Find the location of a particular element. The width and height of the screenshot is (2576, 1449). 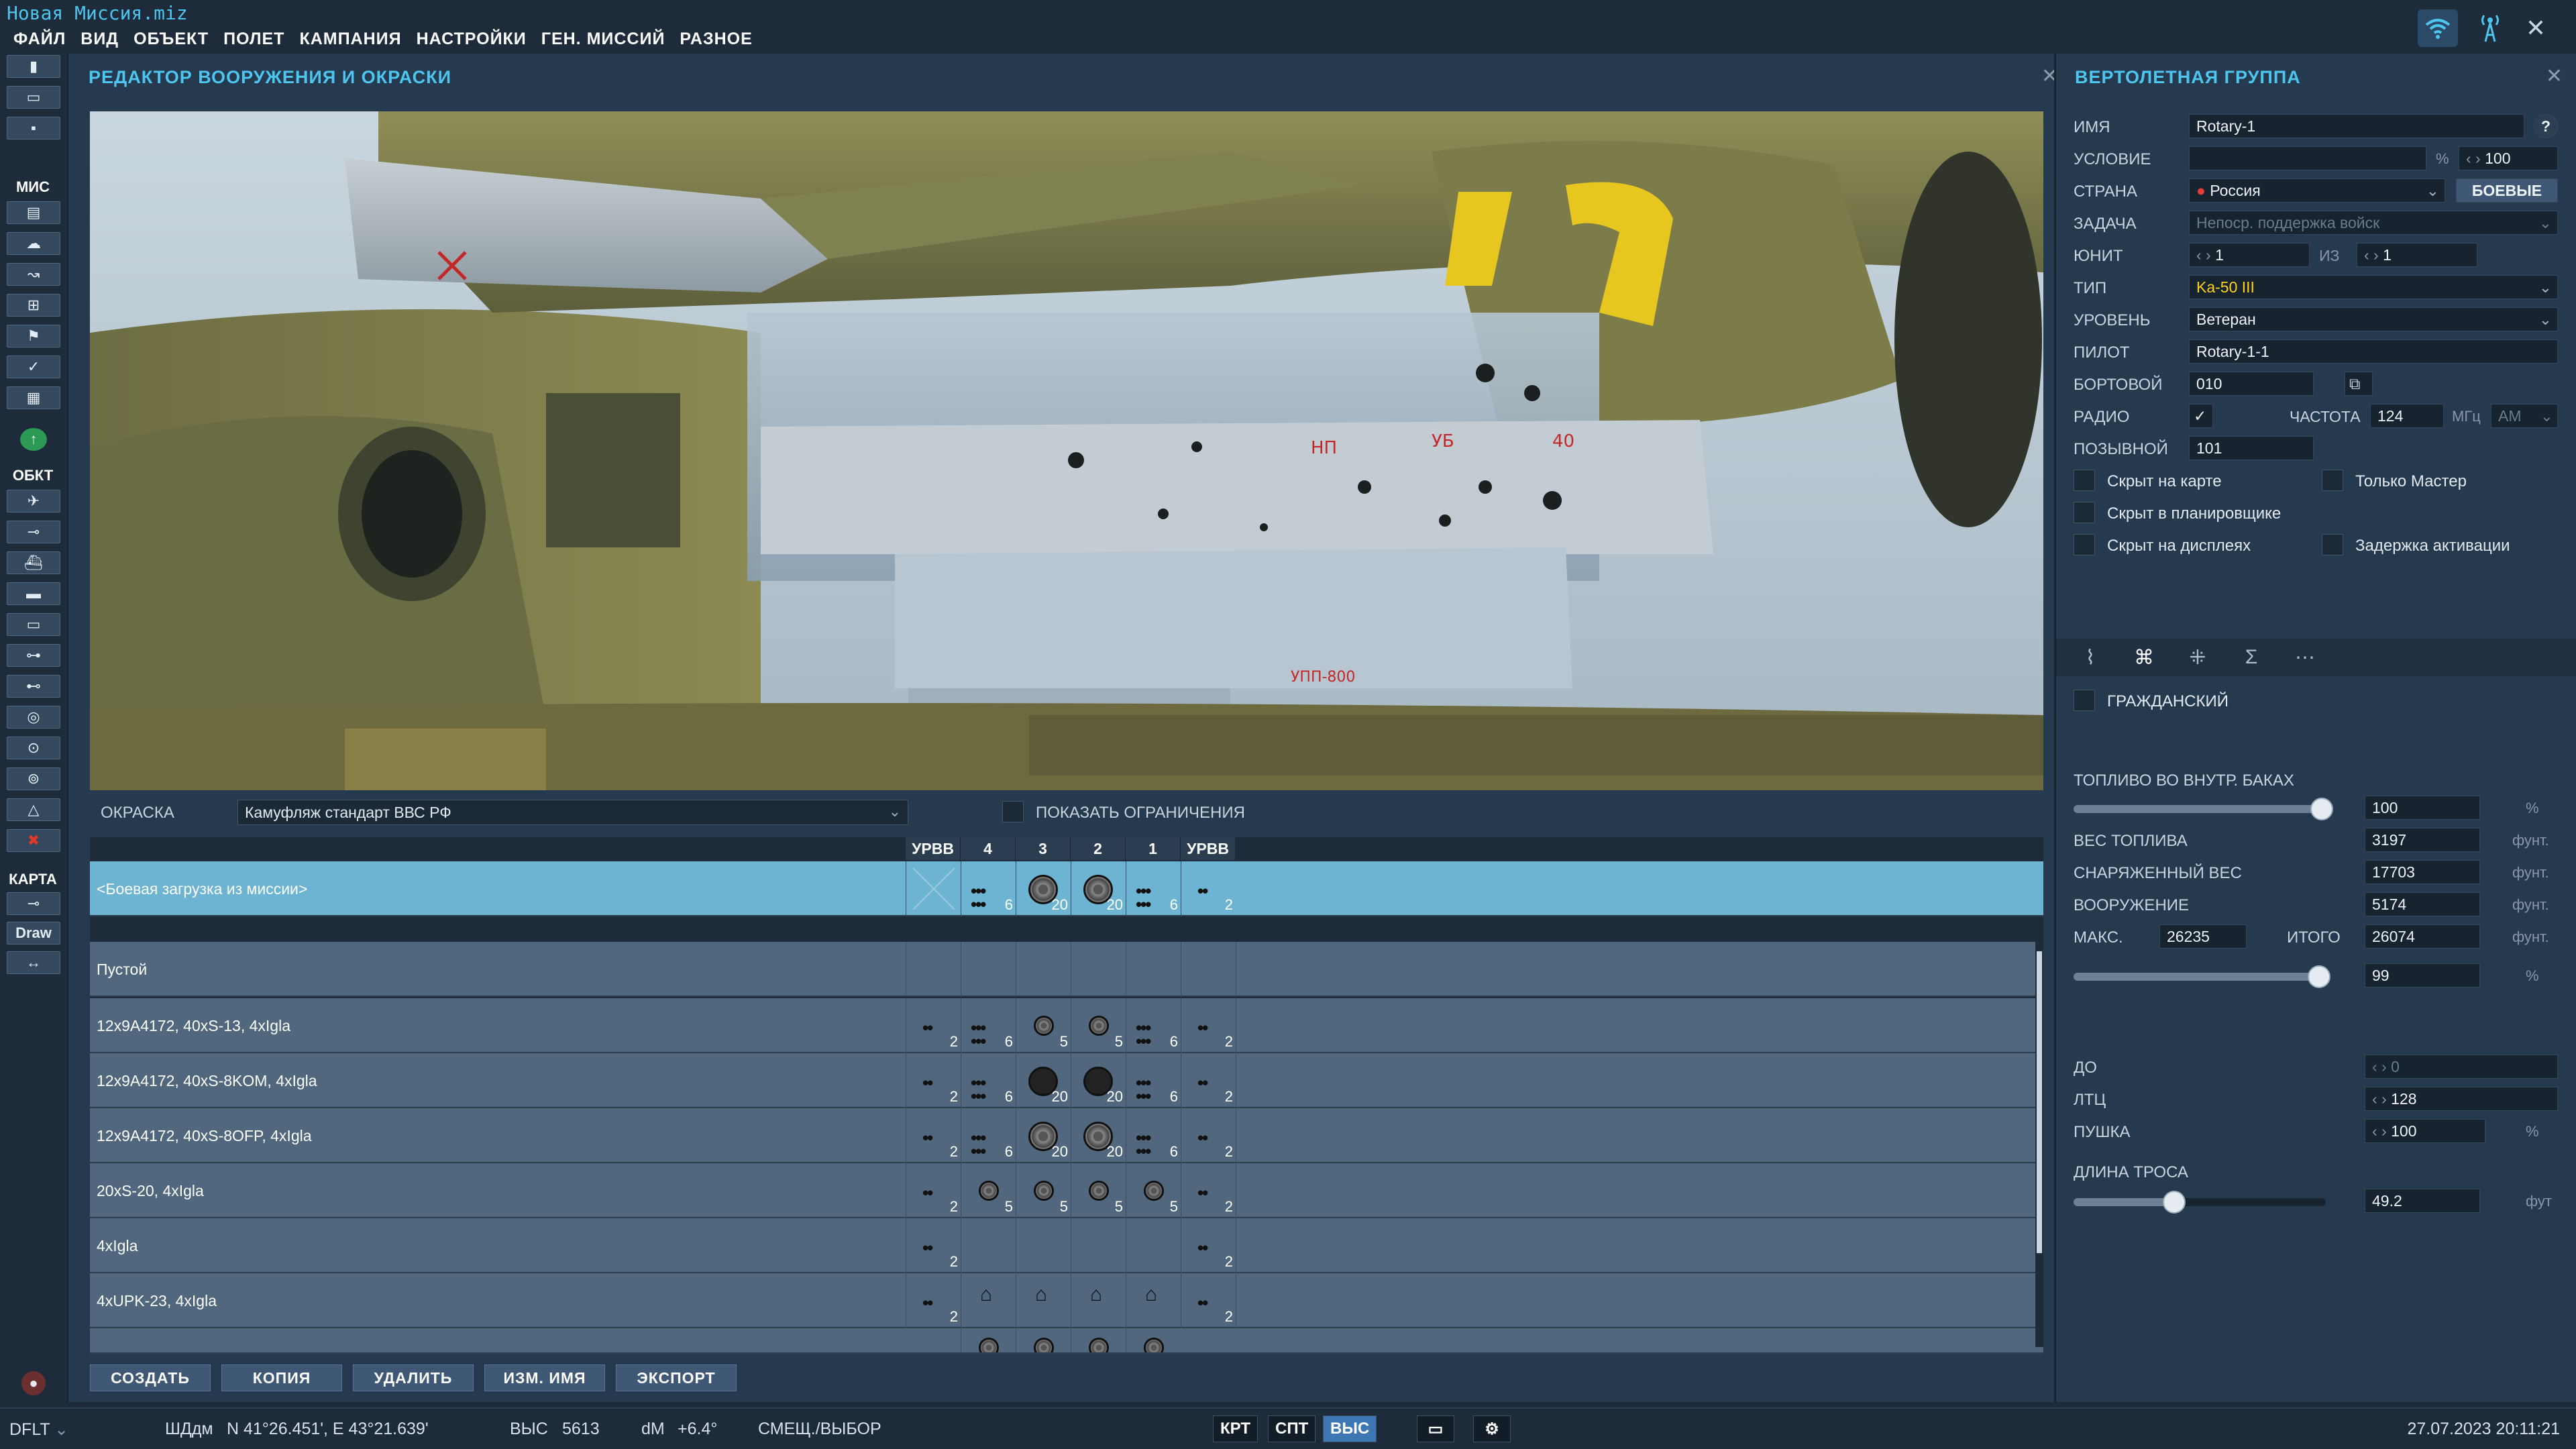

flag-icon: ⚑ is located at coordinates (33, 336).